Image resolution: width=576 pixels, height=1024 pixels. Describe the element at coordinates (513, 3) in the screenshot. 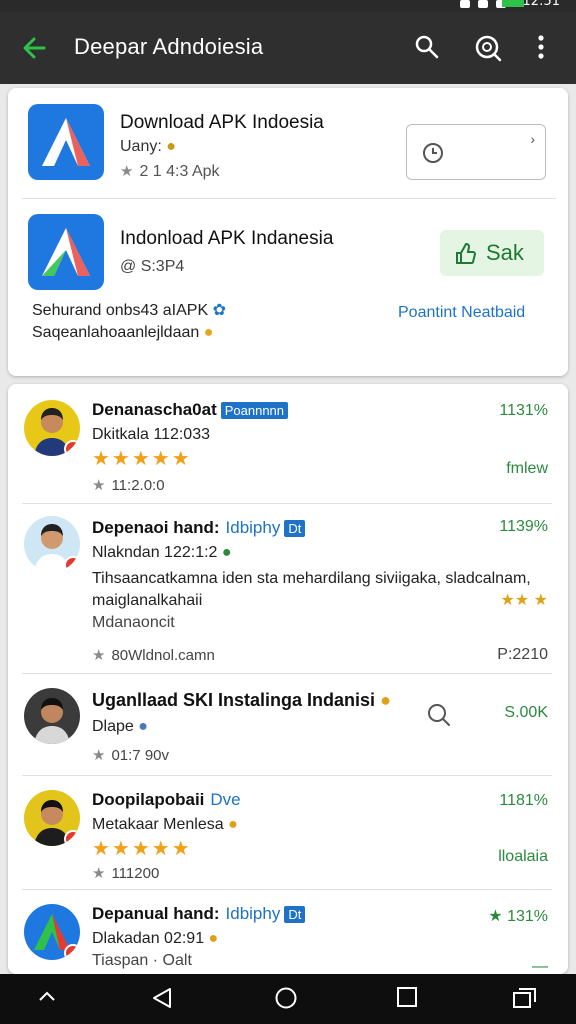

I see `battery-icon` at that location.